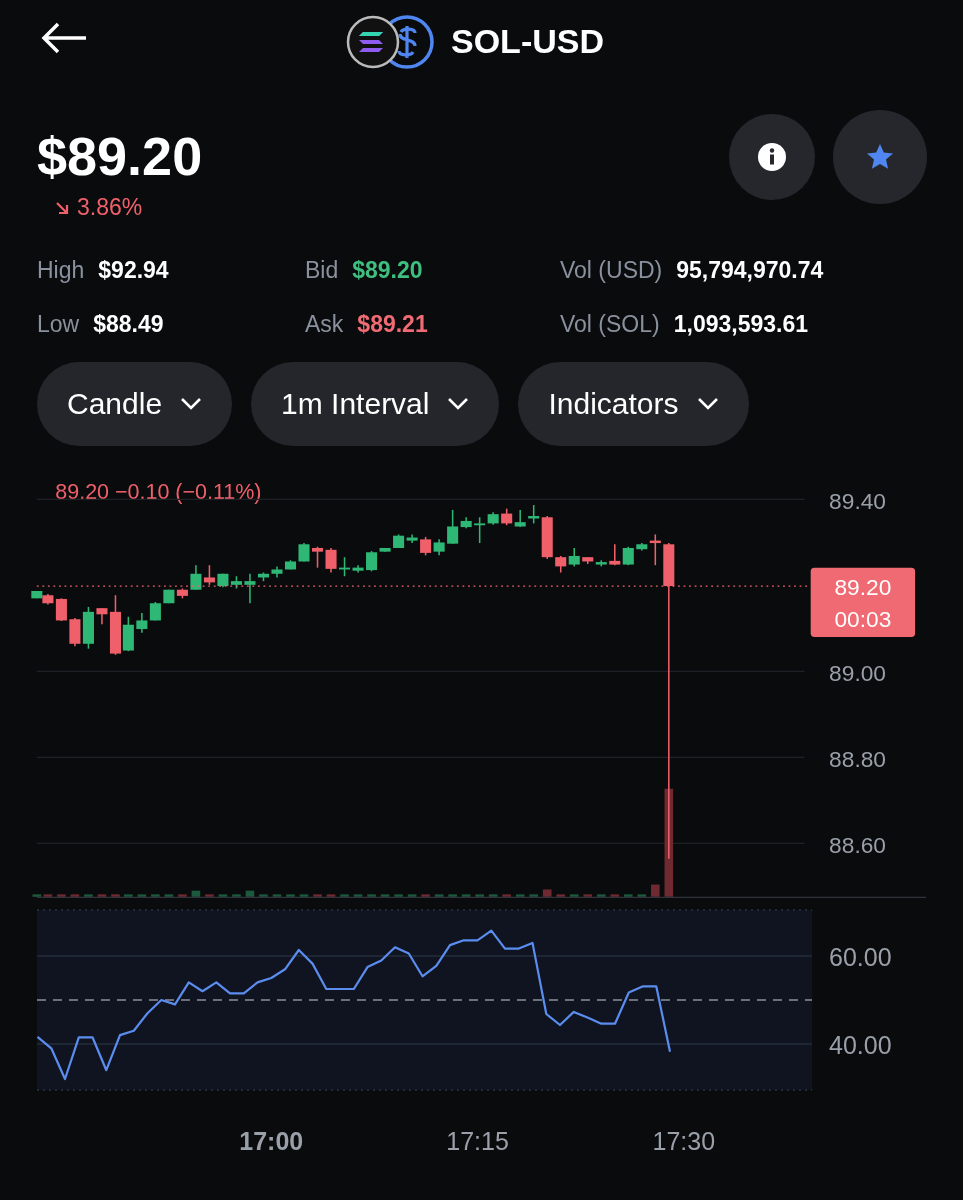  What do you see at coordinates (61, 270) in the screenshot?
I see `stat-label: High` at bounding box center [61, 270].